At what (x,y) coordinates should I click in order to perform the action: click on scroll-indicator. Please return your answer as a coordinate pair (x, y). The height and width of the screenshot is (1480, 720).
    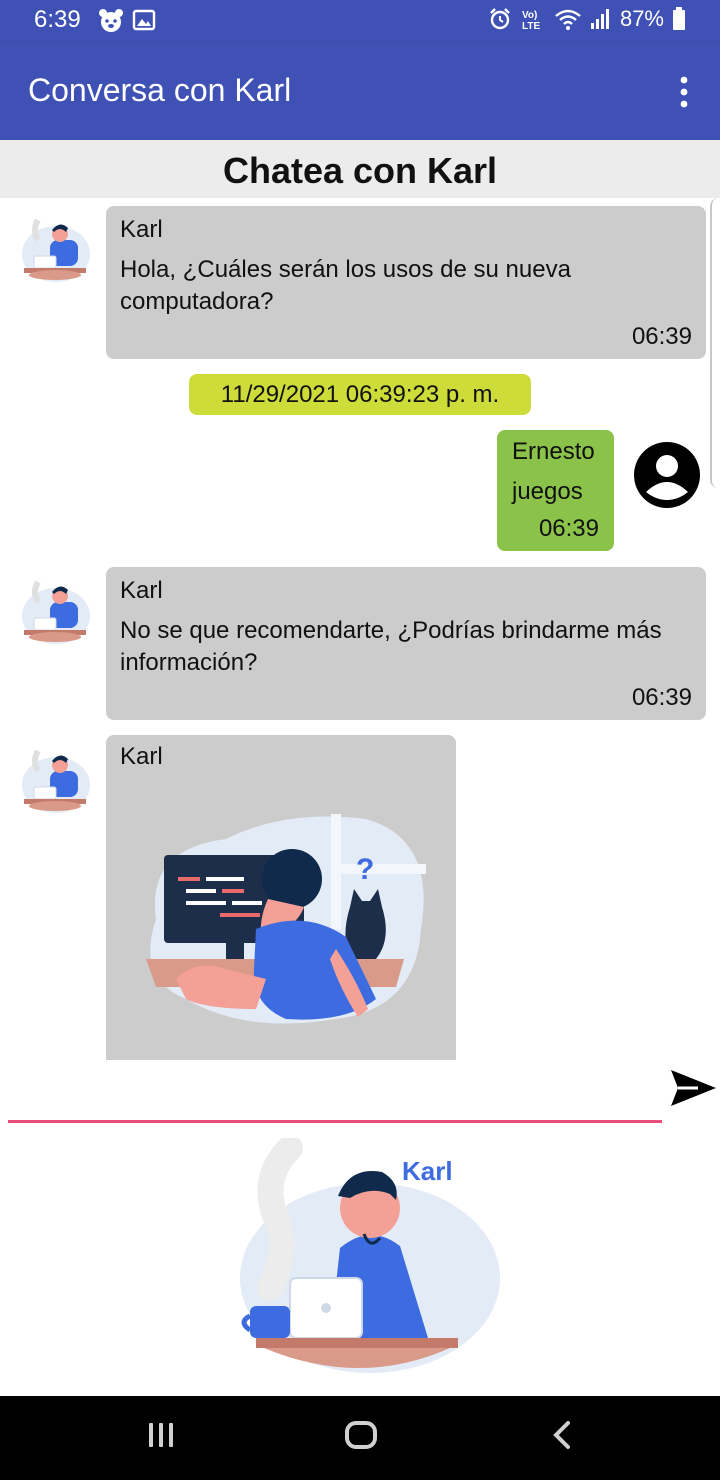
    Looking at the image, I should click on (715, 343).